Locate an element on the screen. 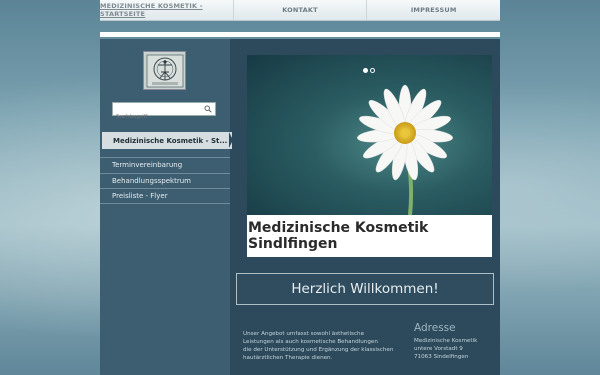  address-line: Medizinische Kosmetik is located at coordinates (446, 341).